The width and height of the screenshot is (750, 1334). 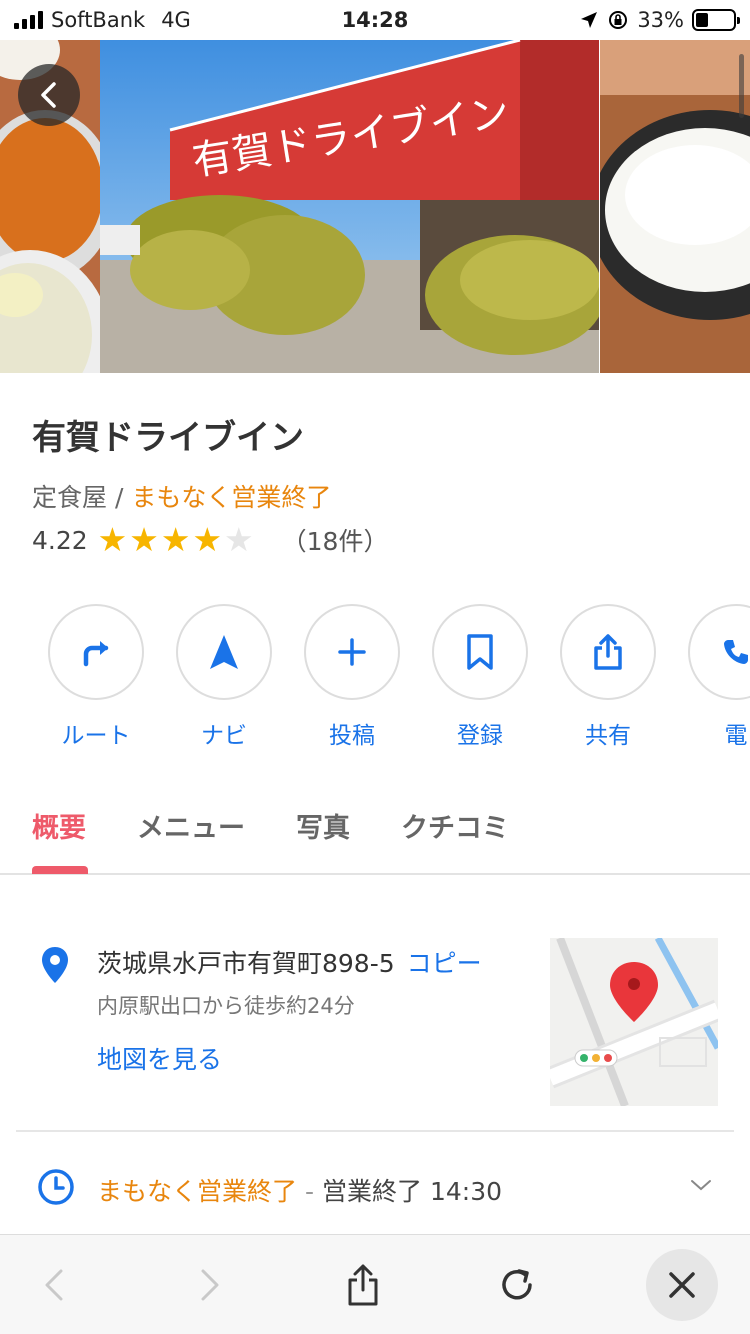 I want to click on rating-row: 4.22 ★ ★ ★ ★ ★ （18件）, so click(x=210, y=540).